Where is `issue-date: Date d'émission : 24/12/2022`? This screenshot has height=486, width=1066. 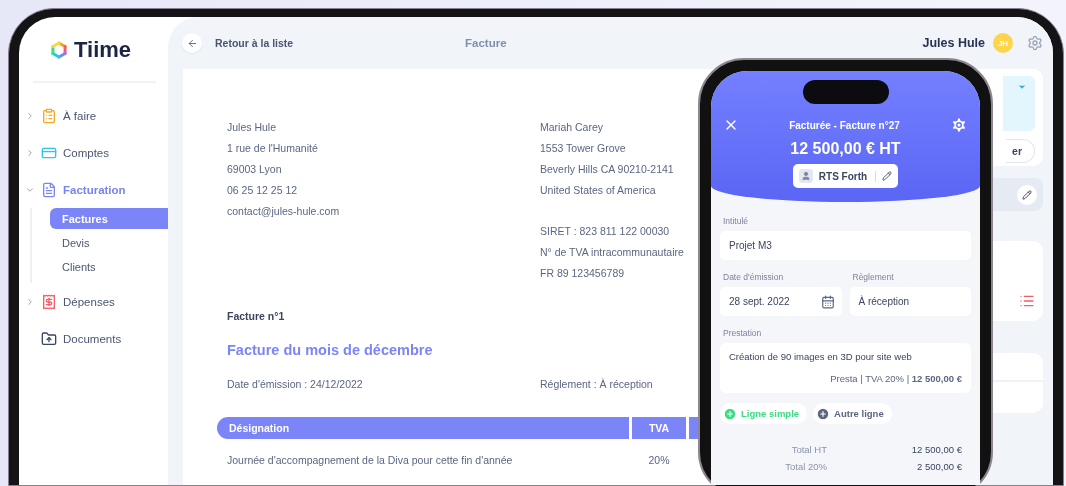 issue-date: Date d'émission : 24/12/2022 is located at coordinates (295, 384).